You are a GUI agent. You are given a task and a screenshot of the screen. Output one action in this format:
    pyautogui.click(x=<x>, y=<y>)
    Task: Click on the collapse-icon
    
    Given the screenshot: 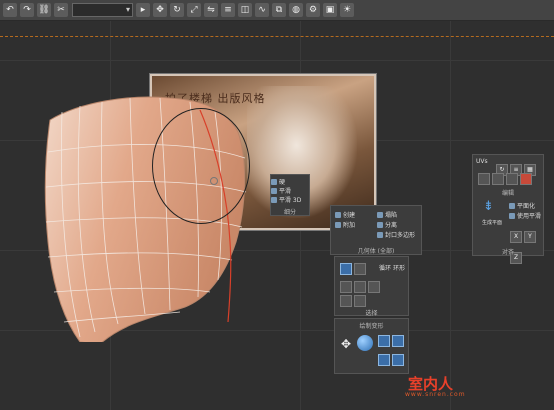 What is the action you would take?
    pyautogui.click(x=380, y=214)
    